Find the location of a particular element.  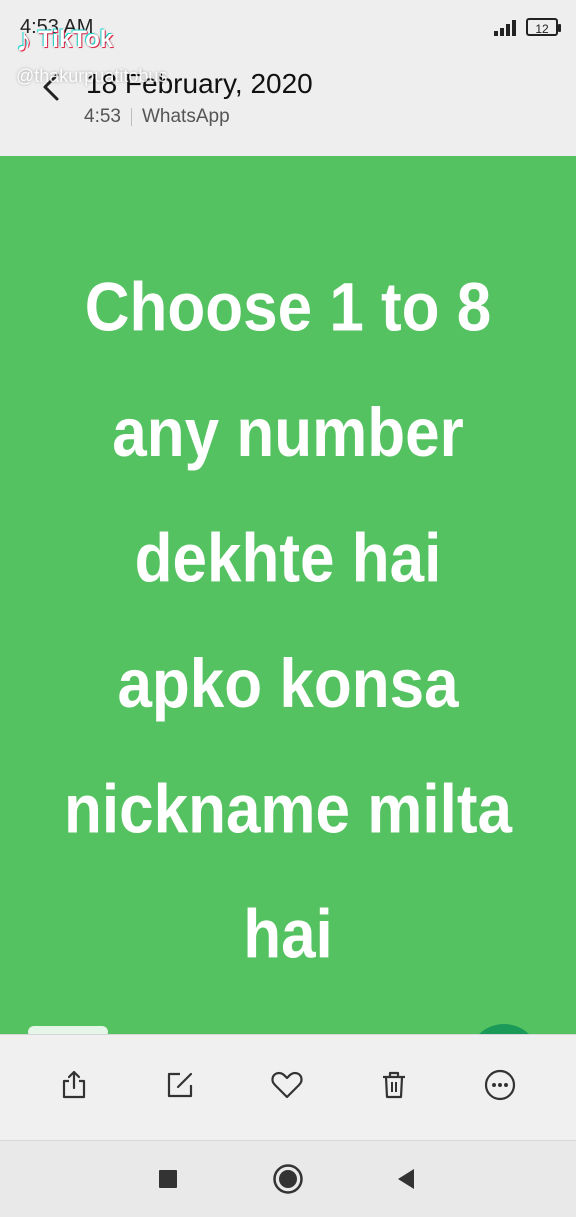

tiktok-handle: @thakurpuatitobus is located at coordinates (92, 76).